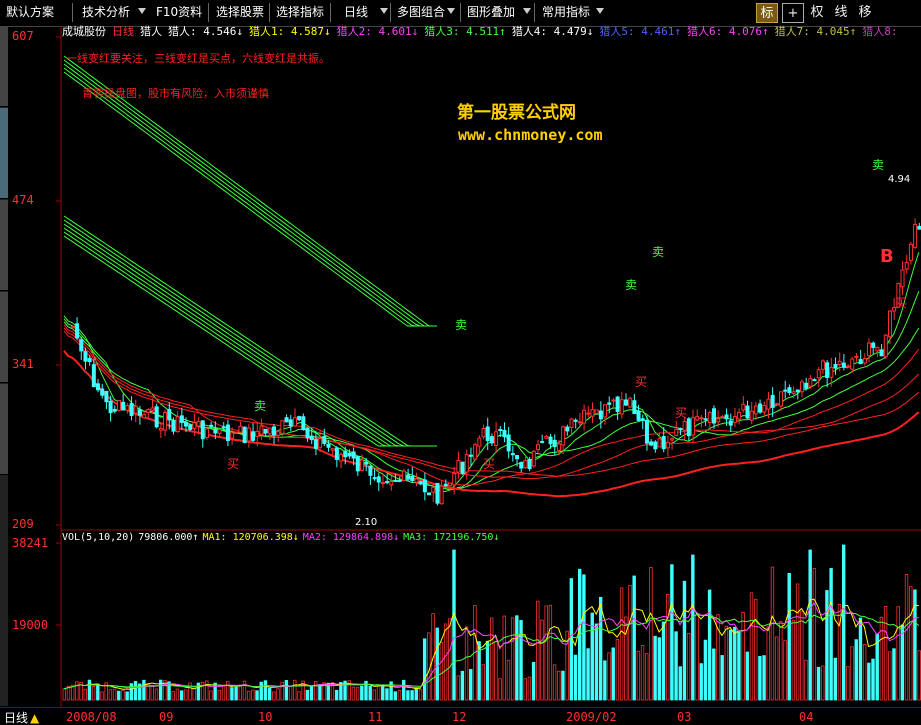  Describe the element at coordinates (23, 524) in the screenshot. I see `price-tick-label: 209` at that location.